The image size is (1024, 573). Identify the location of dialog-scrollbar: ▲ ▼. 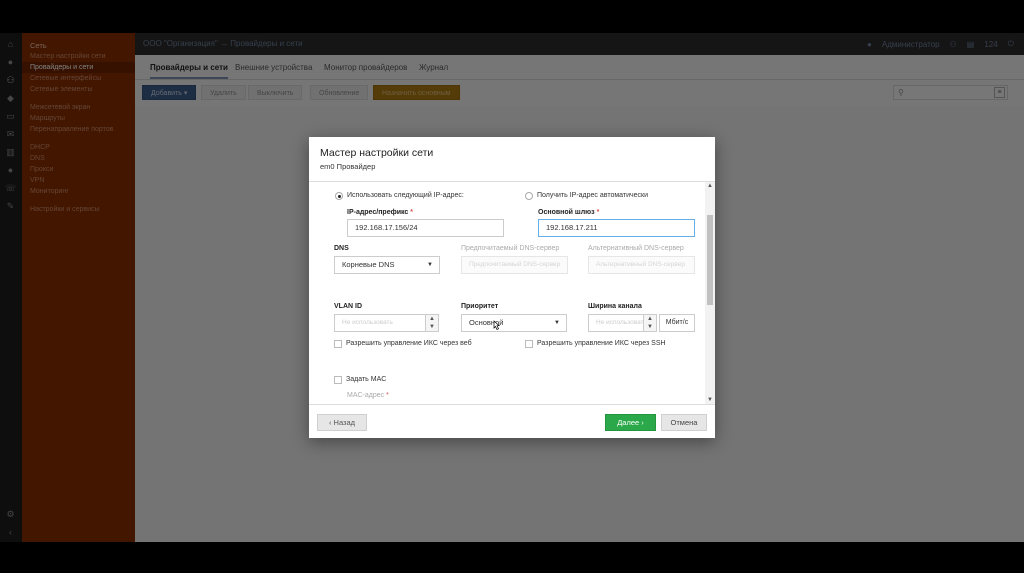
(710, 293).